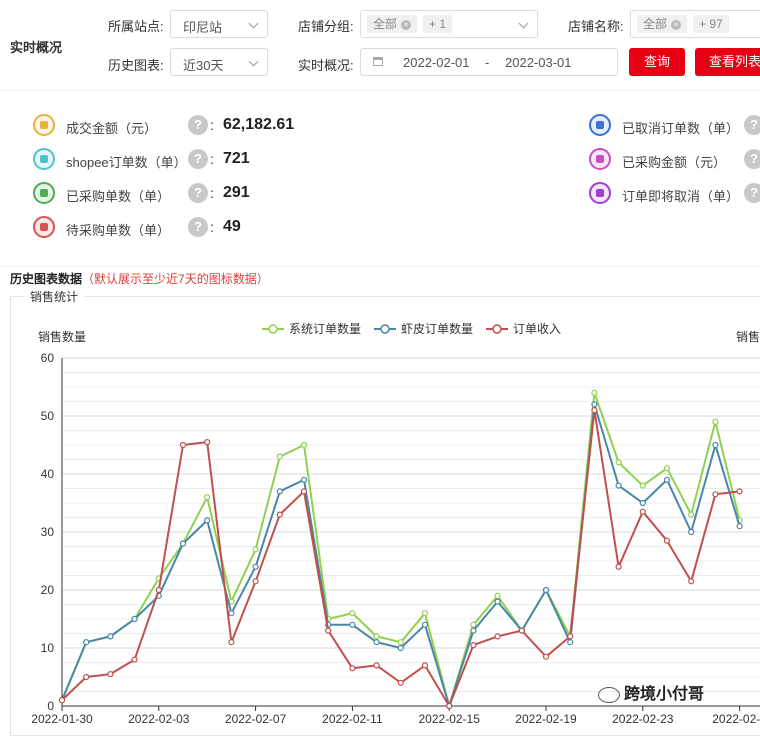  I want to click on x-tick-label: 2022-02-11, so click(352, 719).